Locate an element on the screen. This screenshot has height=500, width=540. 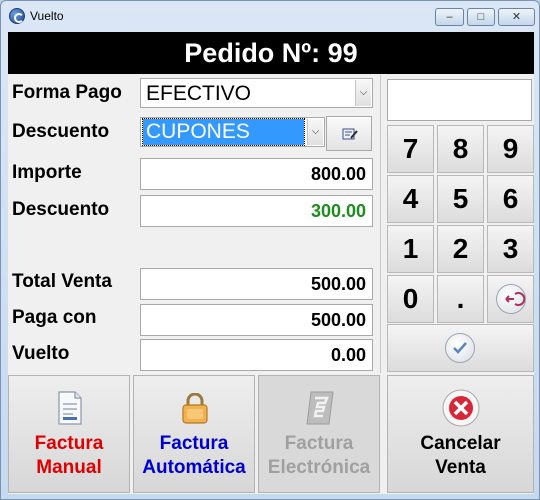
factura-manual-label: Factura Manual is located at coordinates (69, 455).